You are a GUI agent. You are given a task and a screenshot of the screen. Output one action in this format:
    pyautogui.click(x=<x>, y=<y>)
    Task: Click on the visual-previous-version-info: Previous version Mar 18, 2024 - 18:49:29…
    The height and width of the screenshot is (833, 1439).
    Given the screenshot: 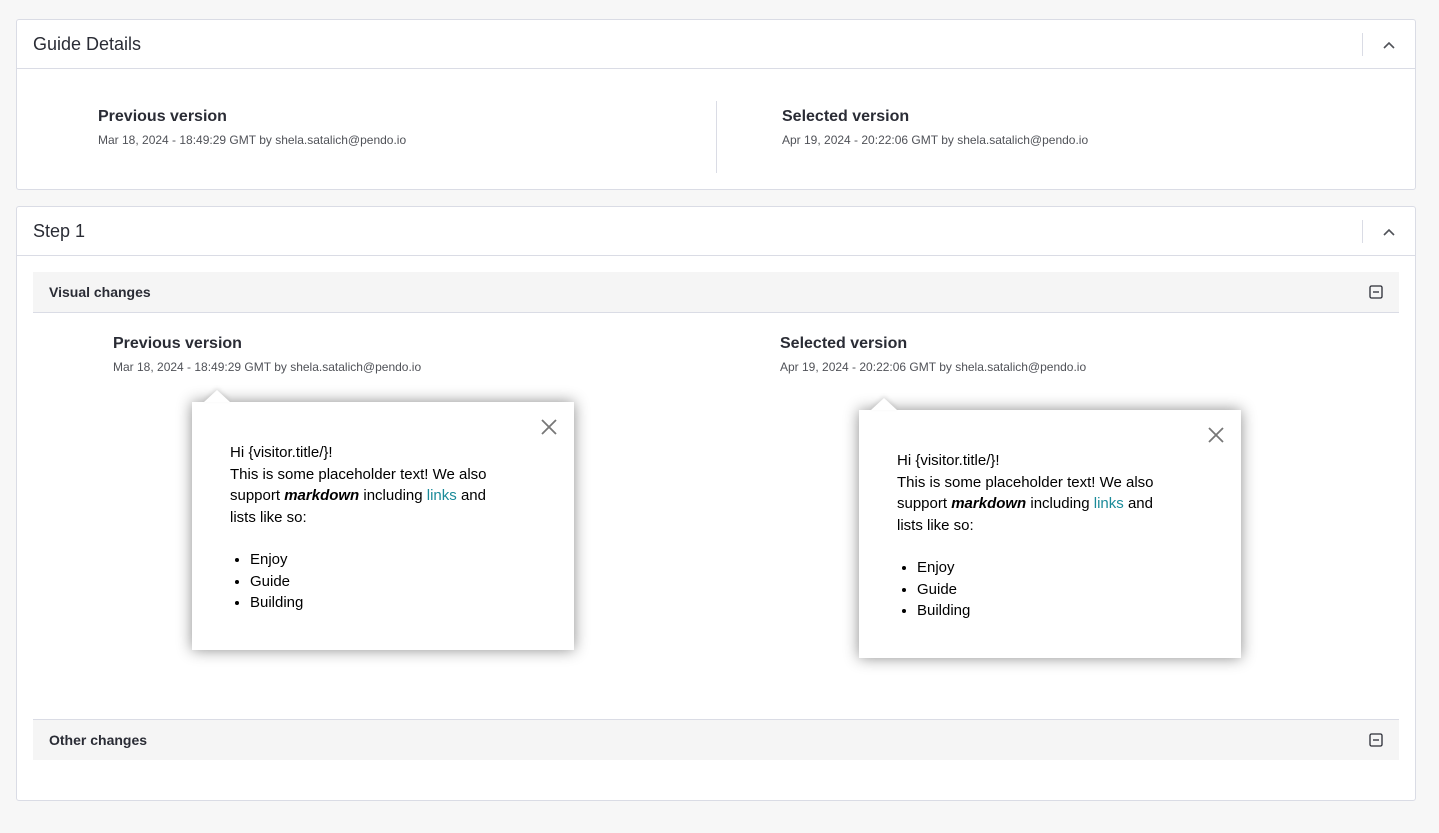 What is the action you would take?
    pyautogui.click(x=267, y=354)
    